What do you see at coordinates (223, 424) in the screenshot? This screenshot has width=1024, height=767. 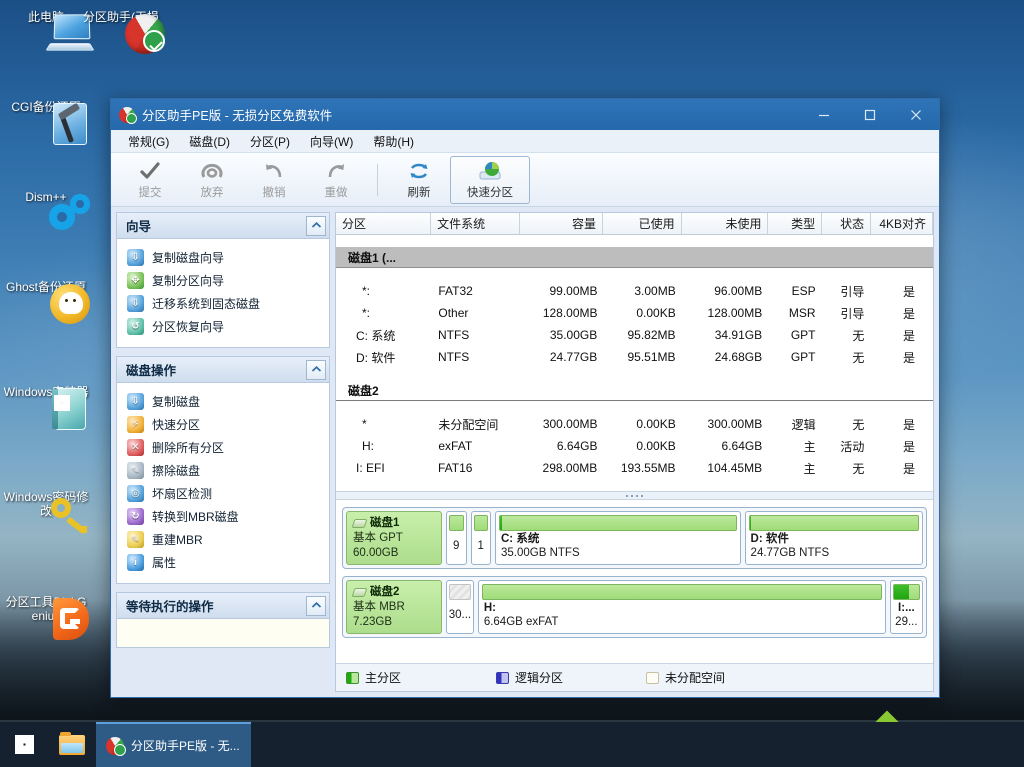 I see `sidebar-item-quick-partition: ⚡ 快速分区` at bounding box center [223, 424].